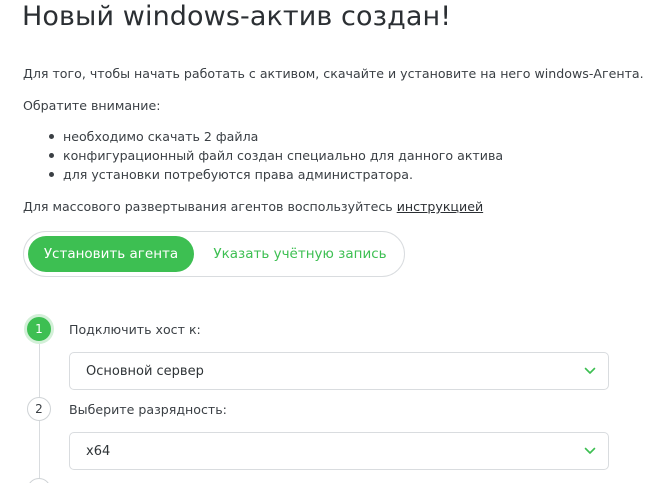 Image resolution: width=646 pixels, height=483 pixels. Describe the element at coordinates (161, 136) in the screenshot. I see `list-item-text: необходимо скачать 2 файла` at that location.